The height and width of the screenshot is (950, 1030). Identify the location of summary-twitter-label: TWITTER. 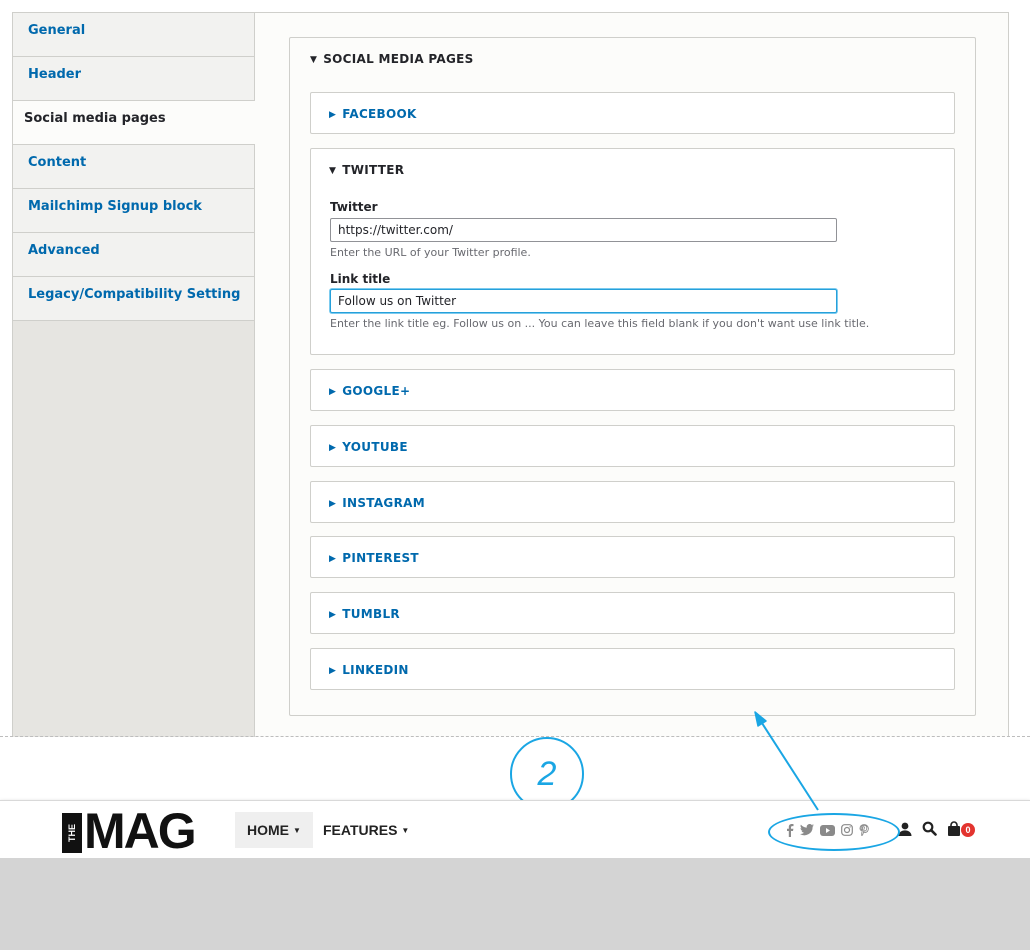
(373, 170).